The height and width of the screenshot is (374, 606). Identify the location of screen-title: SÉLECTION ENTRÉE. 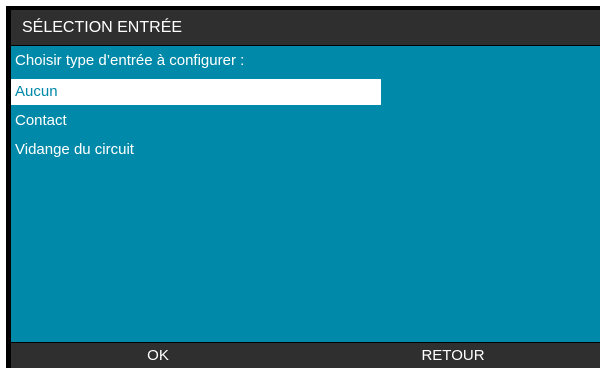
(102, 27).